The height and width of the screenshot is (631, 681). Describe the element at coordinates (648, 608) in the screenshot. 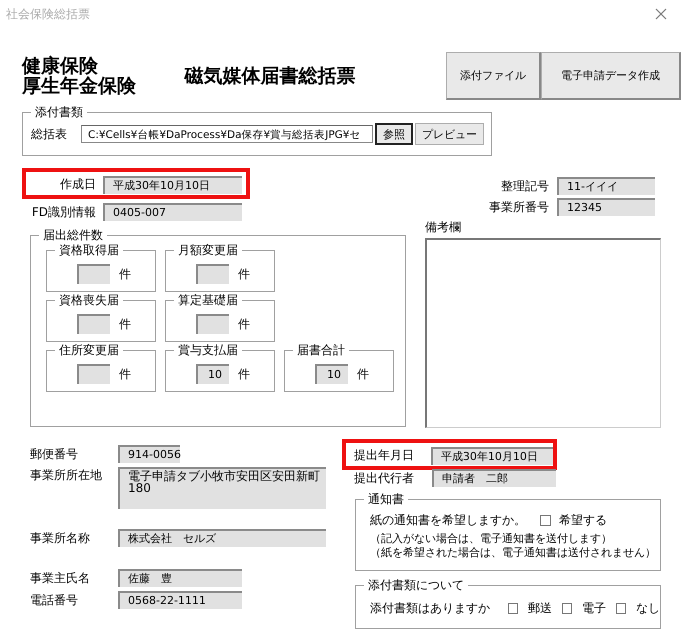

I see `checkbox-label: なし` at that location.